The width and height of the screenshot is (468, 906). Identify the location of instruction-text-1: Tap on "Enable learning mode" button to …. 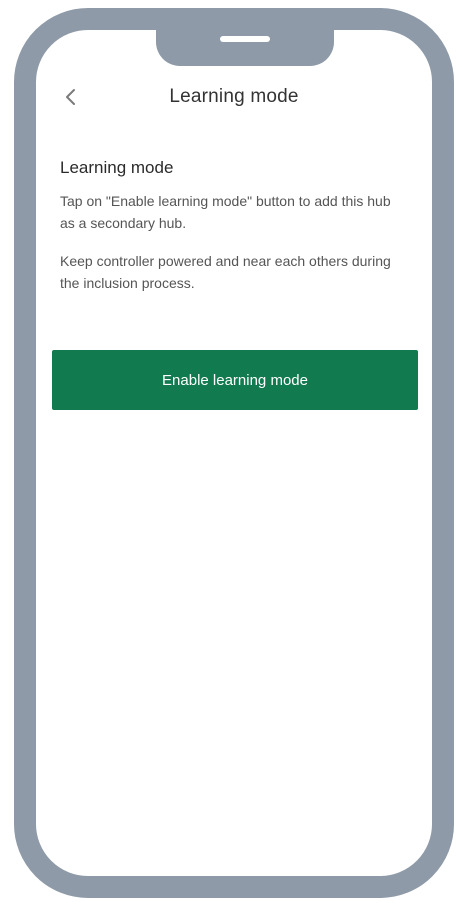
(225, 212).